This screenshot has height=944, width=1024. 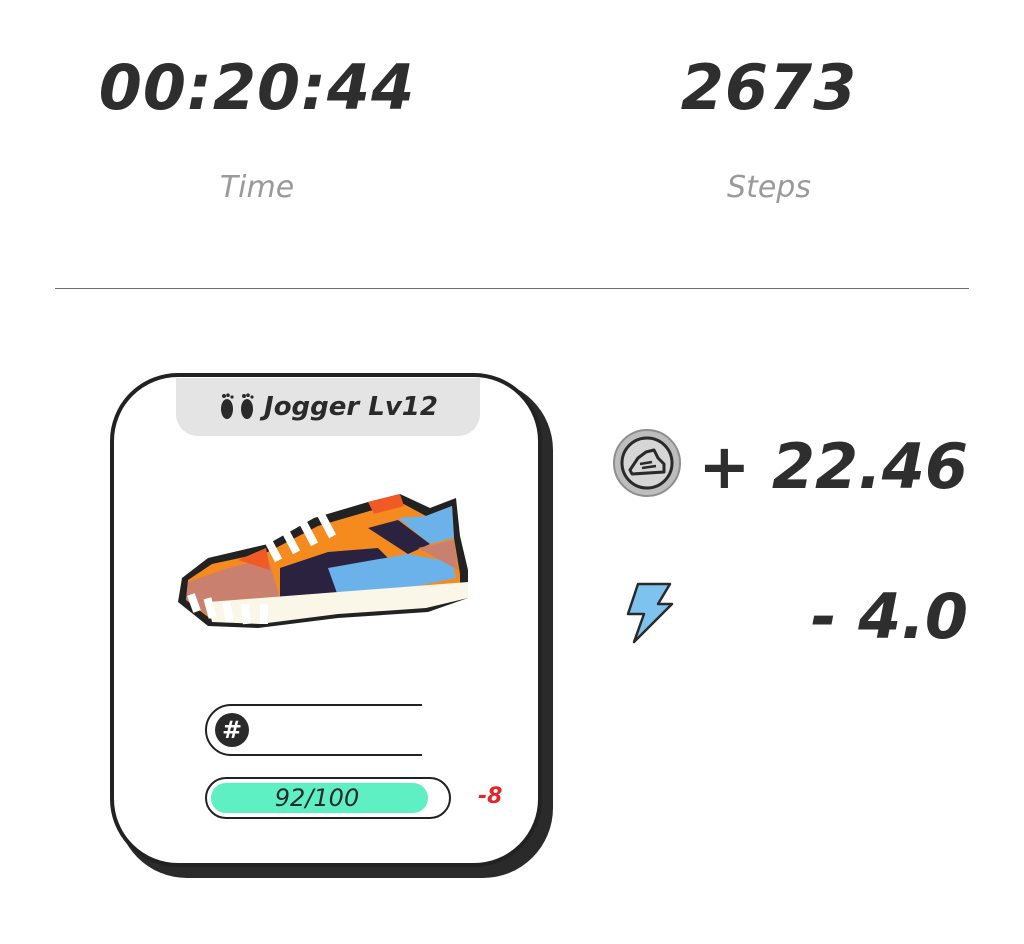 What do you see at coordinates (512, 288) in the screenshot?
I see `divider` at bounding box center [512, 288].